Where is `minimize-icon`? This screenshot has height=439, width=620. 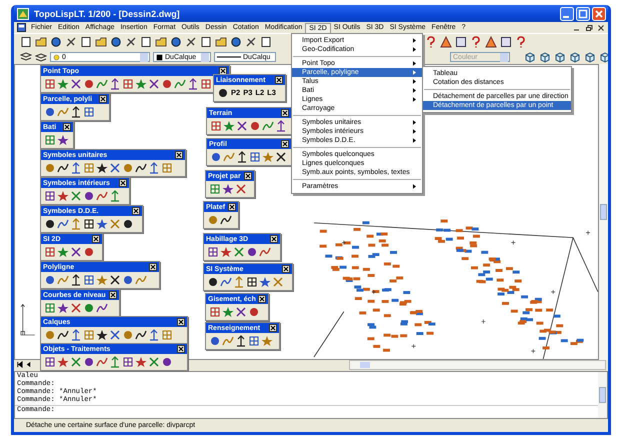 minimize-icon is located at coordinates (567, 13).